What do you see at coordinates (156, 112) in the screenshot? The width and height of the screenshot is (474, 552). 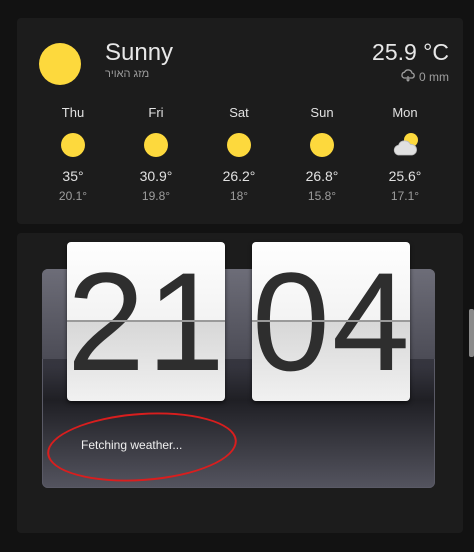 I see `forecast-day-name: Fri` at bounding box center [156, 112].